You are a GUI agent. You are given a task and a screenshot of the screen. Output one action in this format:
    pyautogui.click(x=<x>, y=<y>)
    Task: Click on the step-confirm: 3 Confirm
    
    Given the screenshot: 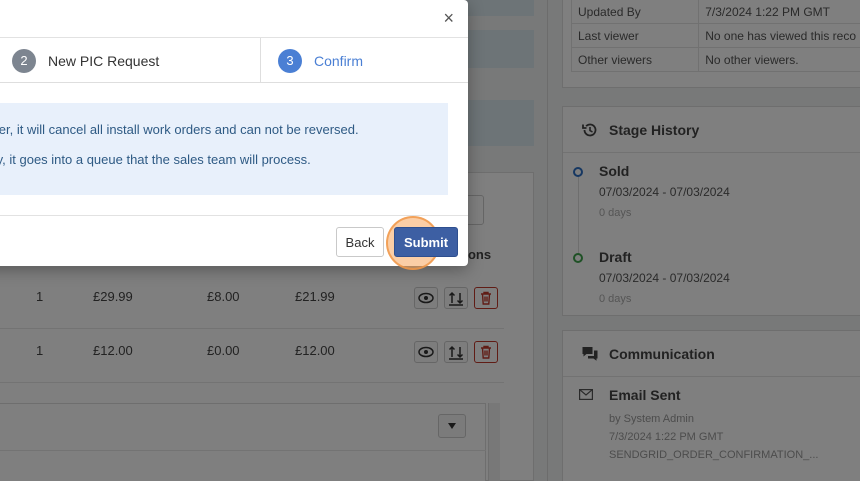 What is the action you would take?
    pyautogui.click(x=320, y=60)
    